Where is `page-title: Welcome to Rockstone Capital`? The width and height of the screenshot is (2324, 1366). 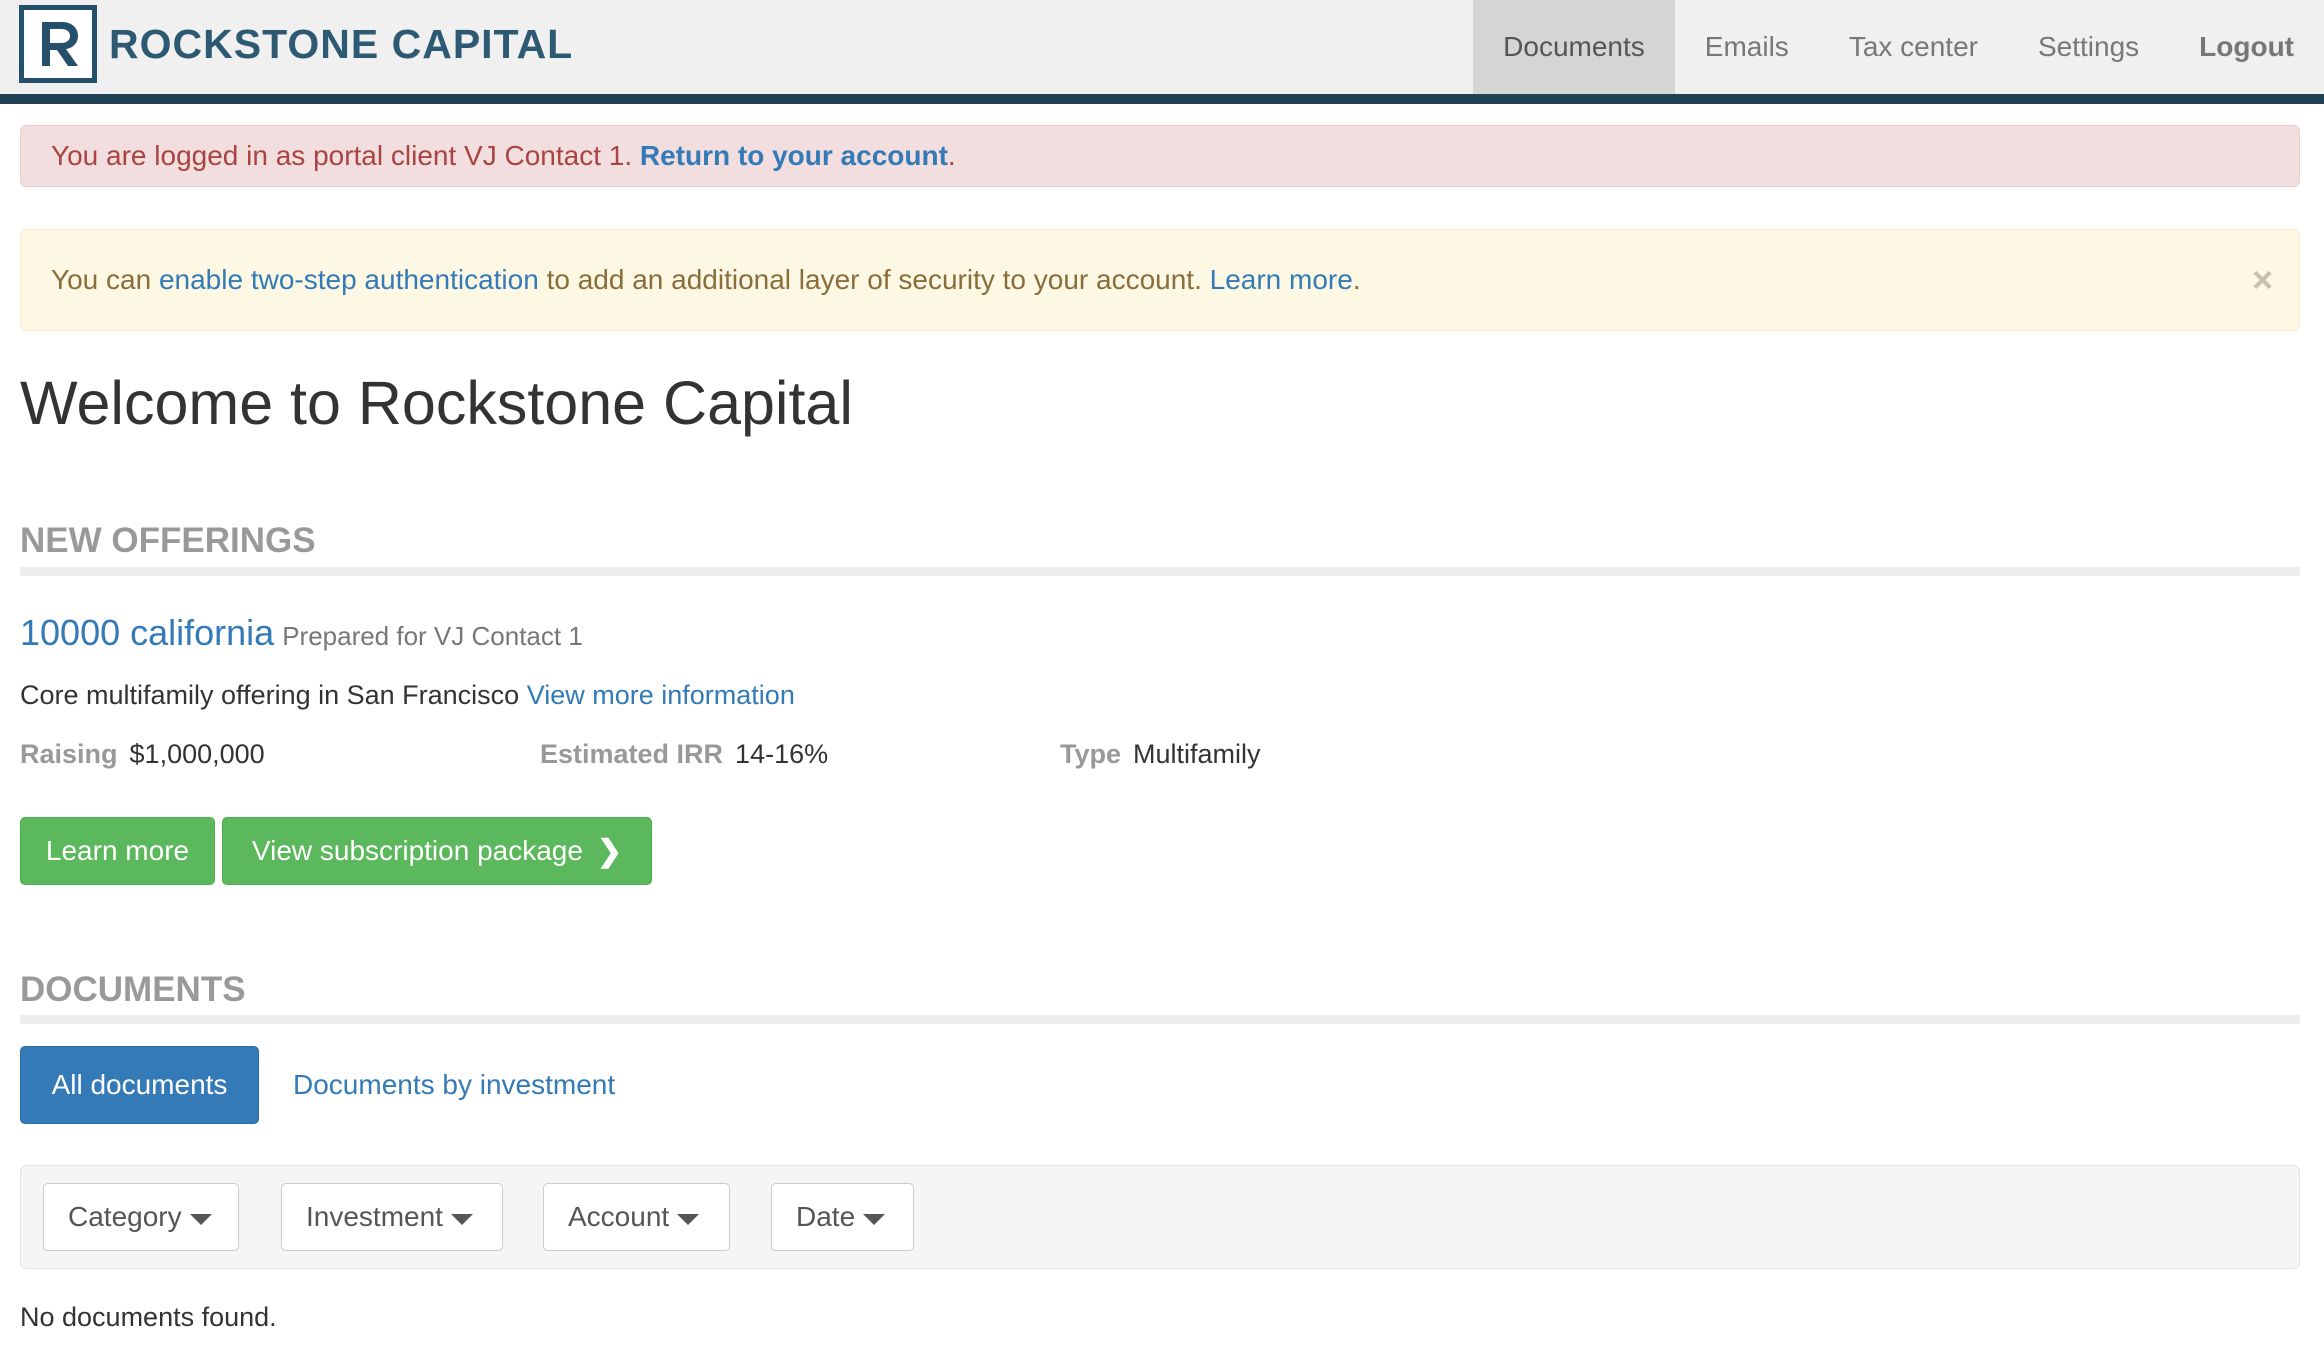
page-title: Welcome to Rockstone Capital is located at coordinates (436, 403).